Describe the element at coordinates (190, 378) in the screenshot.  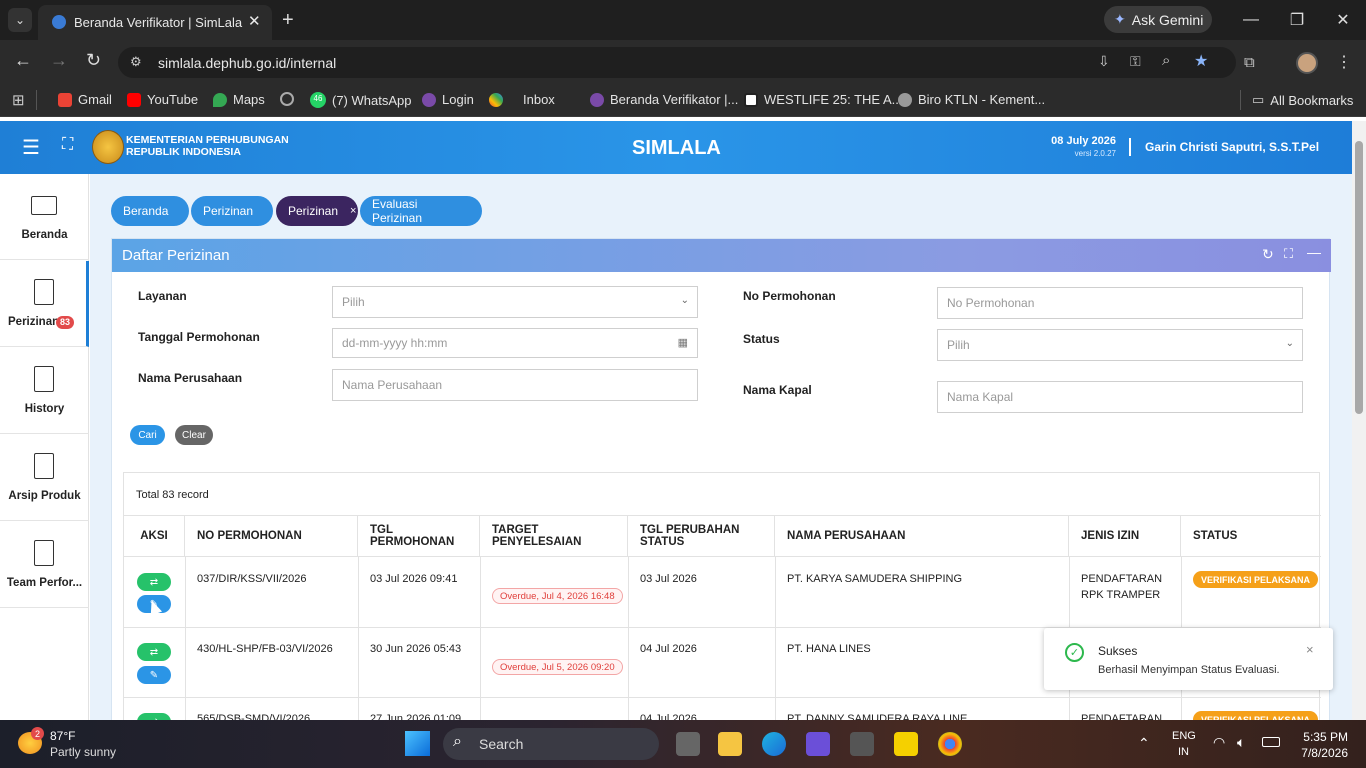
I see `nama-perusahaan-label: Nama Perusahaan` at that location.